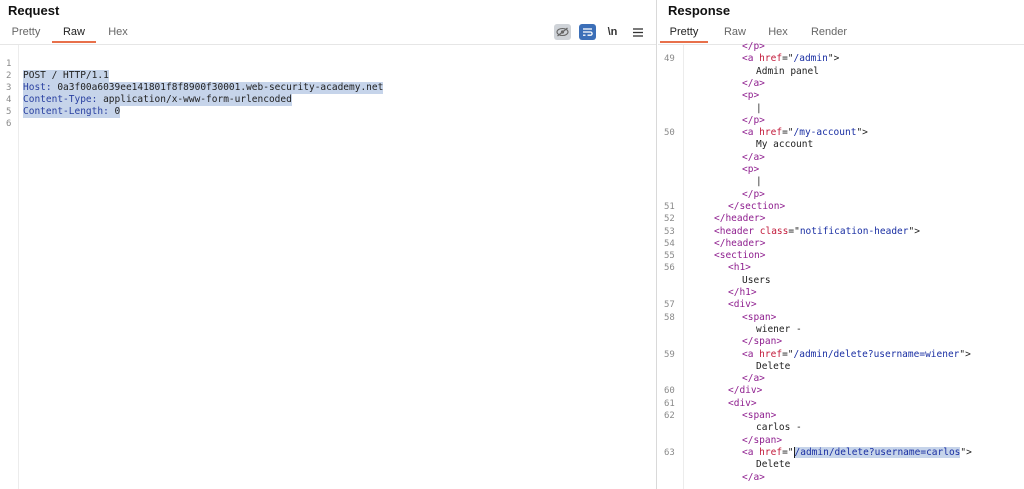 The width and height of the screenshot is (1024, 489). Describe the element at coordinates (587, 32) in the screenshot. I see `wrap-lines-icon` at that location.